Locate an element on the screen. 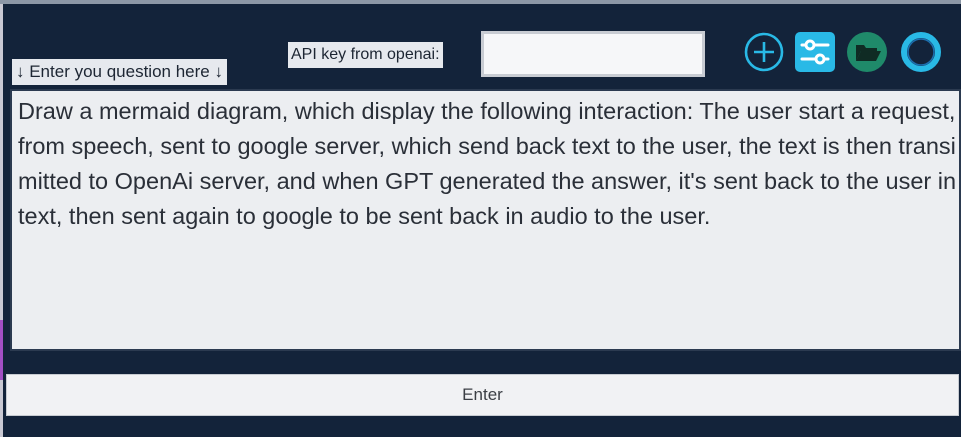 Image resolution: width=961 pixels, height=437 pixels. ring-button is located at coordinates (921, 52).